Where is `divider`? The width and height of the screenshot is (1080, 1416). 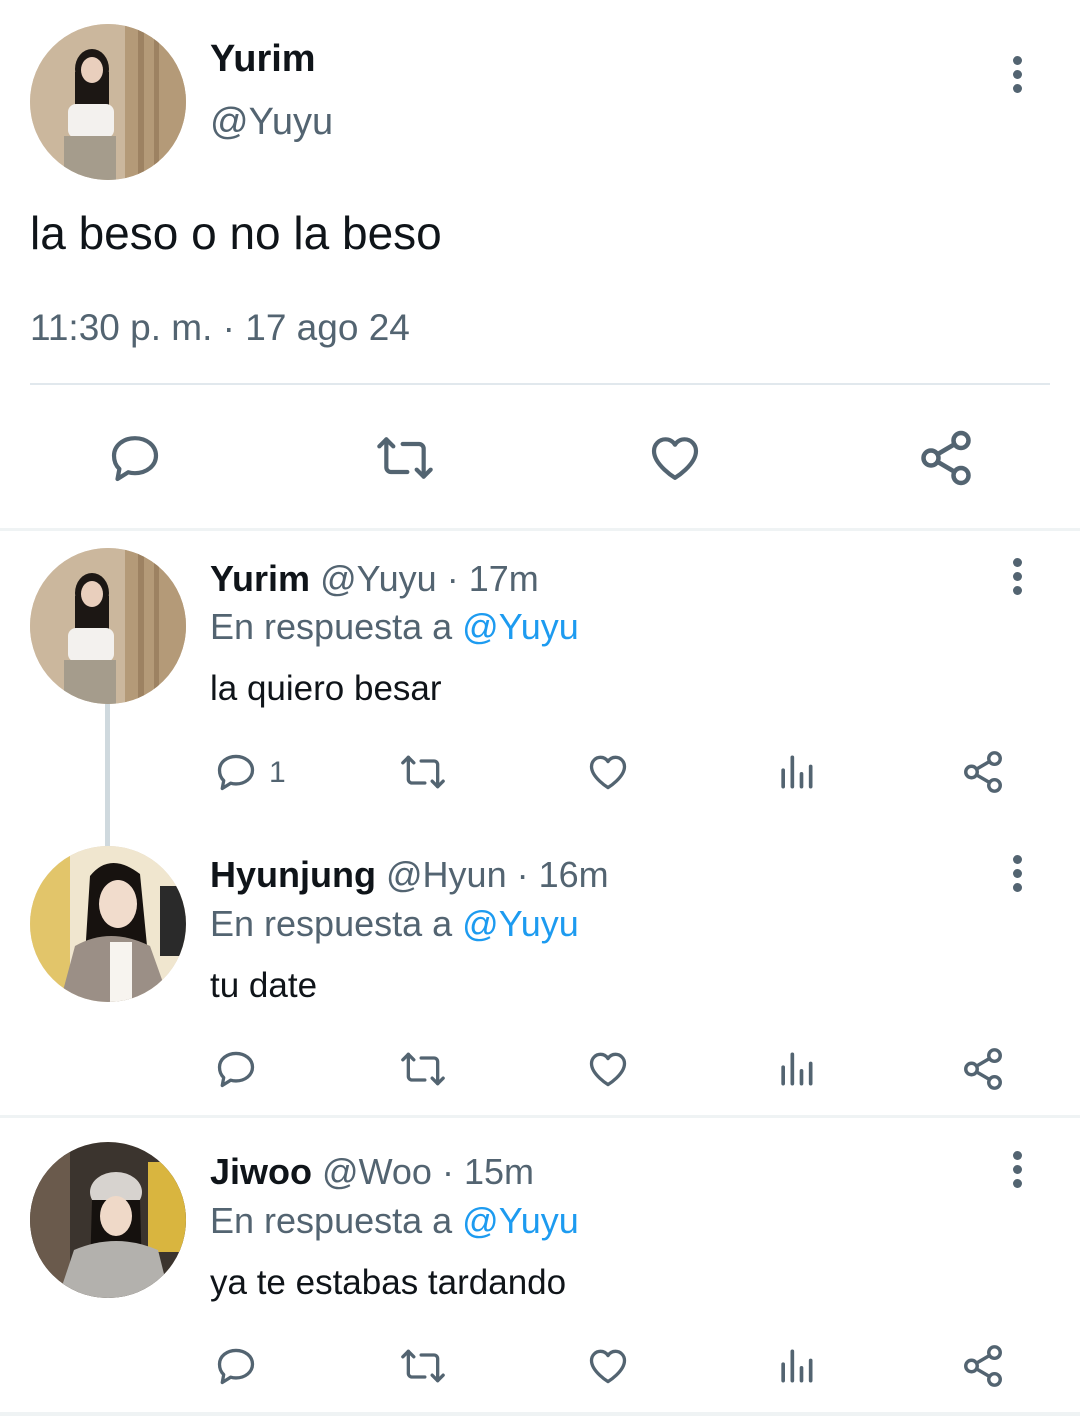 divider is located at coordinates (540, 384).